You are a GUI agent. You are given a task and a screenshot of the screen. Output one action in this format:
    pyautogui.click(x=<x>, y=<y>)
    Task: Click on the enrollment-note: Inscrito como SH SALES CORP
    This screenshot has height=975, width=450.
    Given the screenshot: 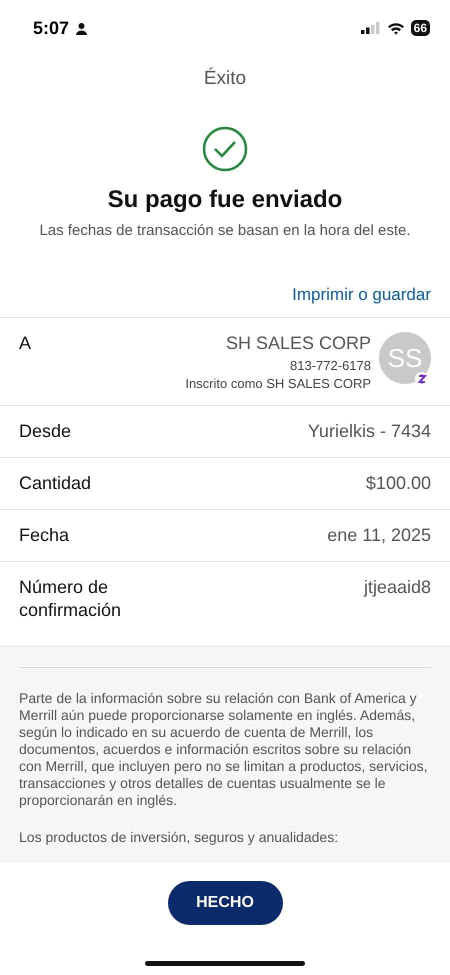 What is the action you would take?
    pyautogui.click(x=278, y=383)
    